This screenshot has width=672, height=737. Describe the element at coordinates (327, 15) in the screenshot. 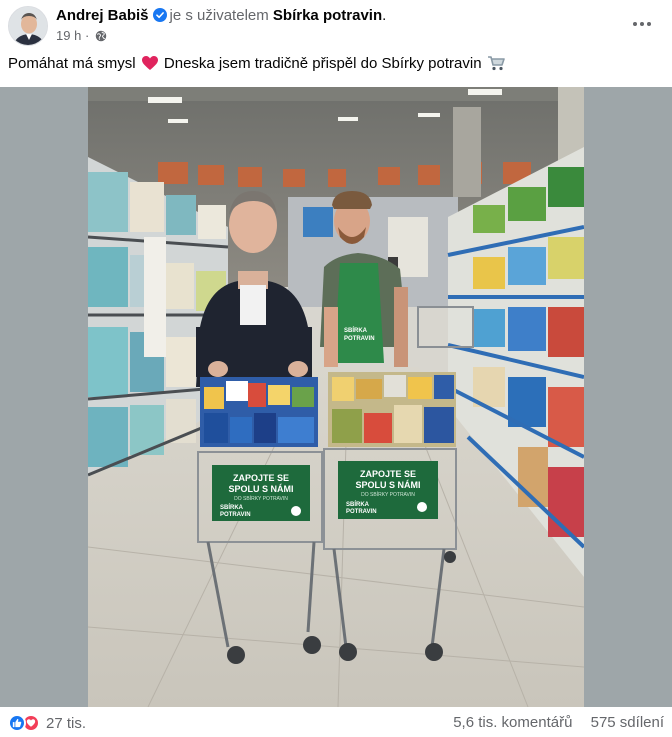

I see `tagged-page-link: Sbírka potravin` at that location.